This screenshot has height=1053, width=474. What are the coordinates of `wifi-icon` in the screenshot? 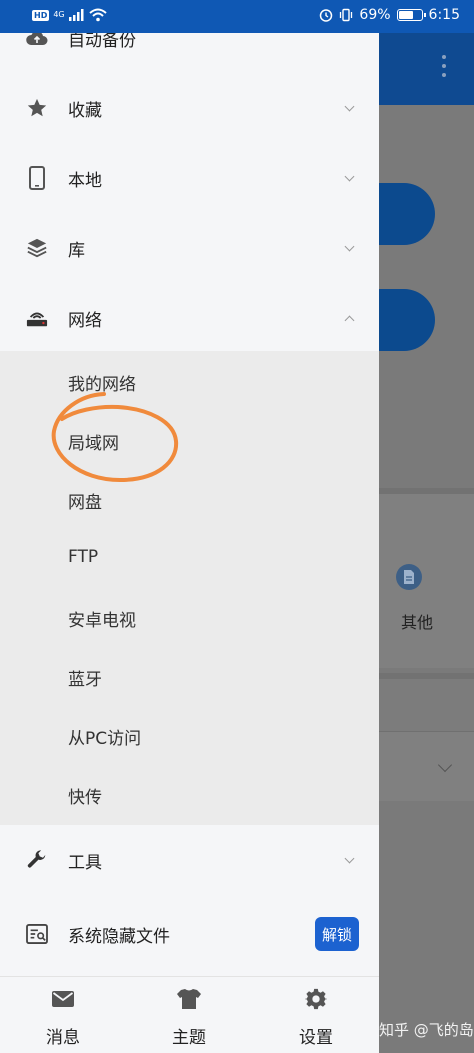 It's located at (97, 15).